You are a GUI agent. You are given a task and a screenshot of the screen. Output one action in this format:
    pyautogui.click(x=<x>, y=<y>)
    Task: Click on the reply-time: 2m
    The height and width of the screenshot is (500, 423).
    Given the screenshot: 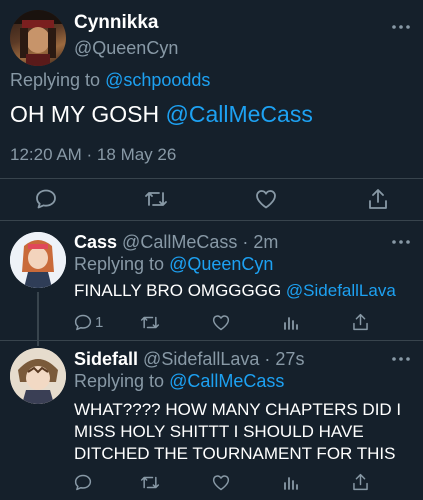 What is the action you would take?
    pyautogui.click(x=265, y=242)
    